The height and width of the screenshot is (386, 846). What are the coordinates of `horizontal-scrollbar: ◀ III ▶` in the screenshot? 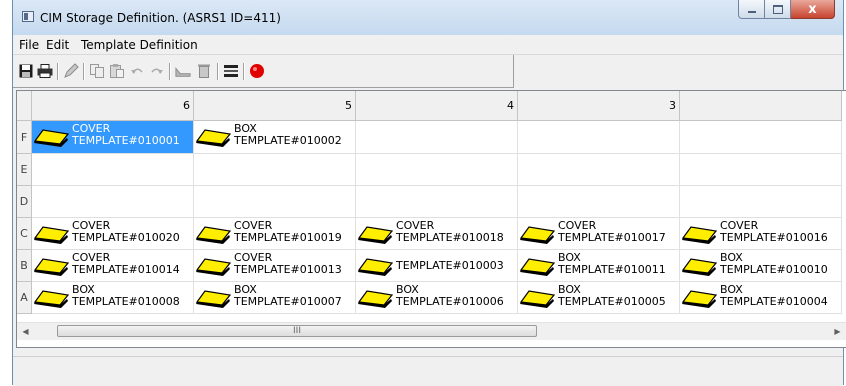 It's located at (431, 331).